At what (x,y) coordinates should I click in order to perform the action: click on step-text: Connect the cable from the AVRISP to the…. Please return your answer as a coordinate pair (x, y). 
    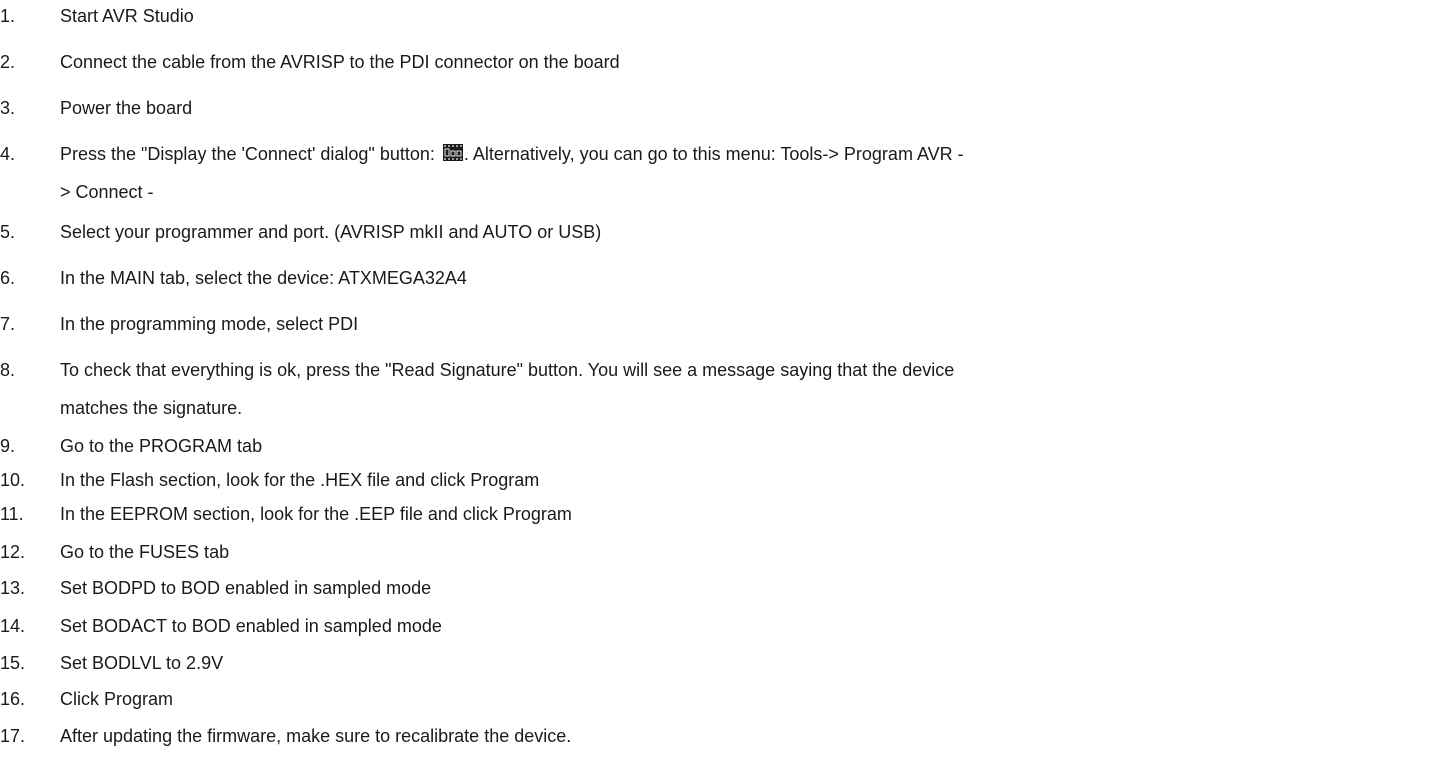
    Looking at the image, I should click on (340, 62).